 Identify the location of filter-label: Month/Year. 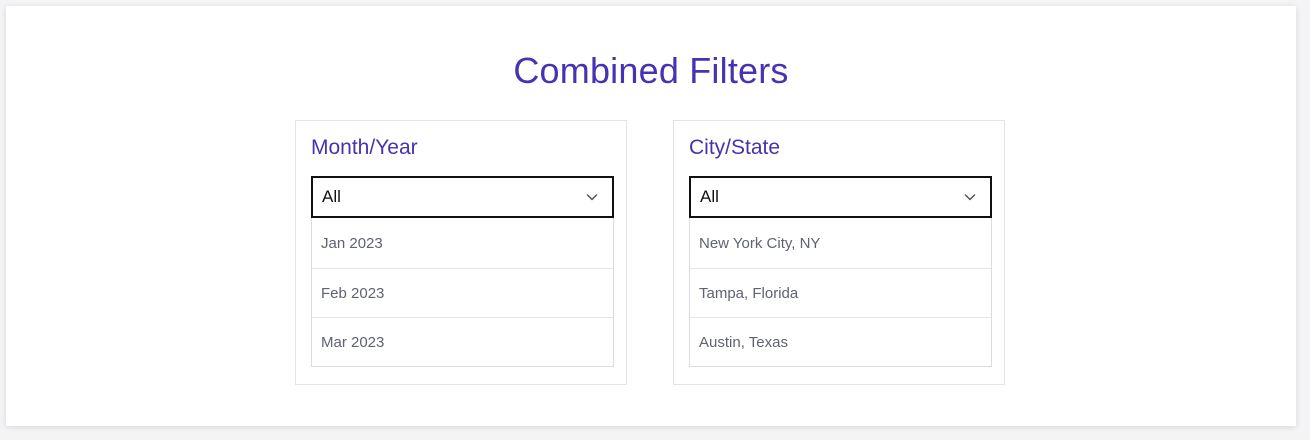
(364, 147).